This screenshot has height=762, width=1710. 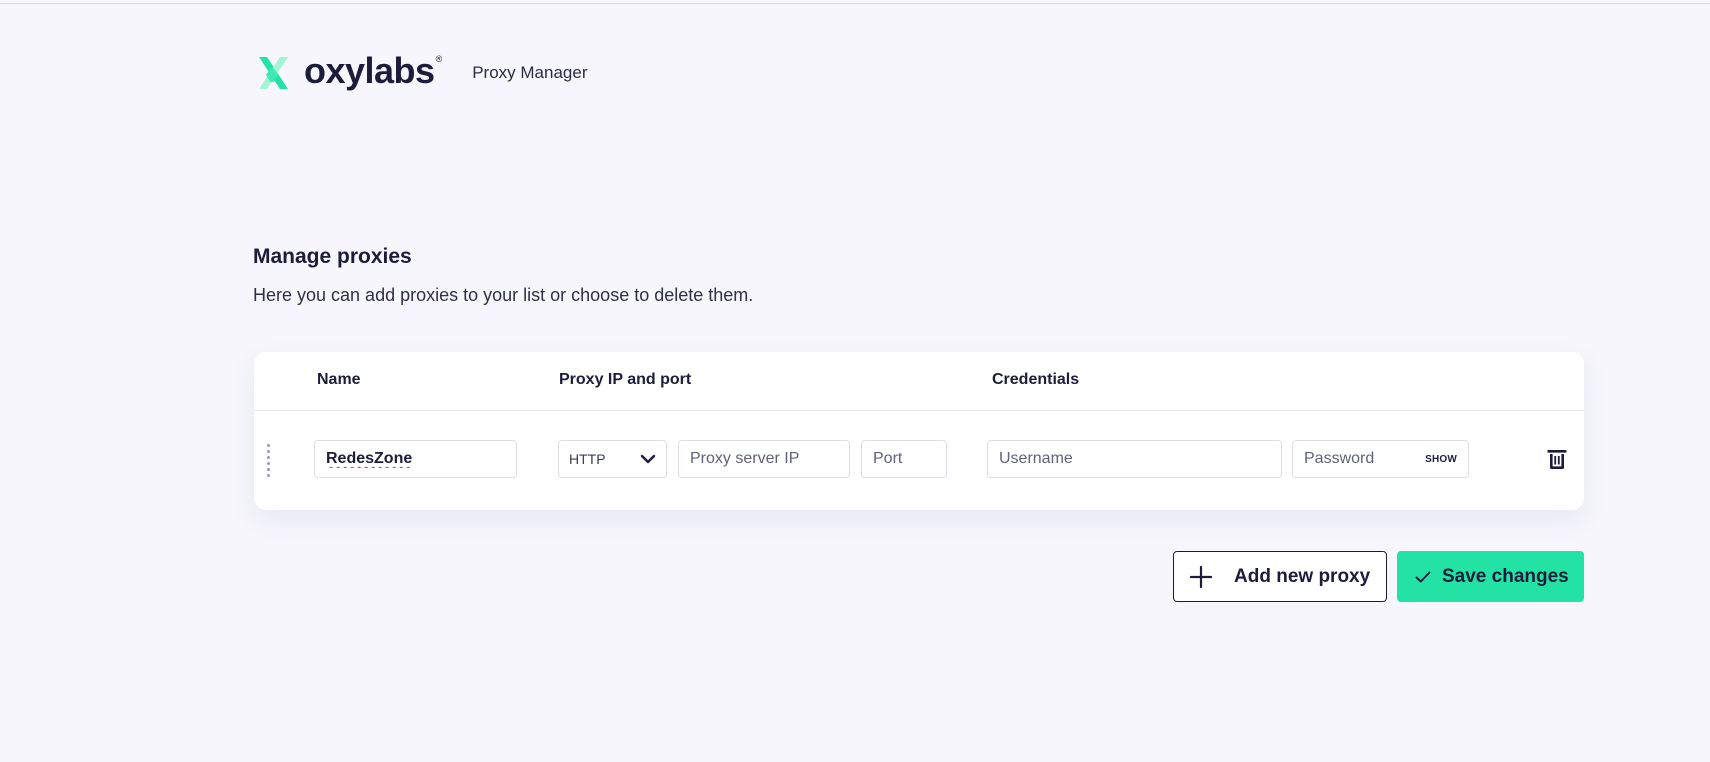 I want to click on column-header-proxy: Proxy IP and port, so click(x=625, y=379).